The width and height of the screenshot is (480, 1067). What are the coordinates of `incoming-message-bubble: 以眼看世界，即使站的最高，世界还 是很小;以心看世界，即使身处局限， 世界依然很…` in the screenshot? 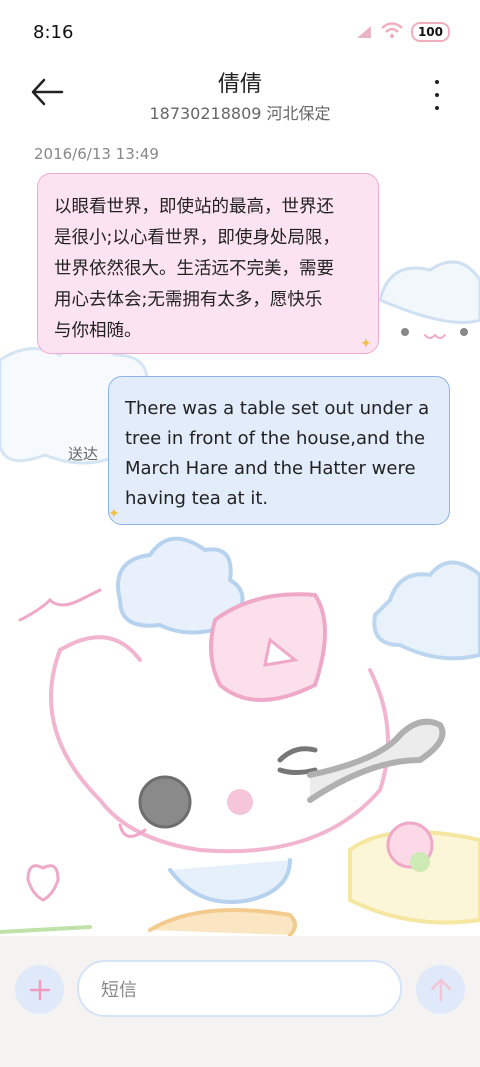 It's located at (208, 263).